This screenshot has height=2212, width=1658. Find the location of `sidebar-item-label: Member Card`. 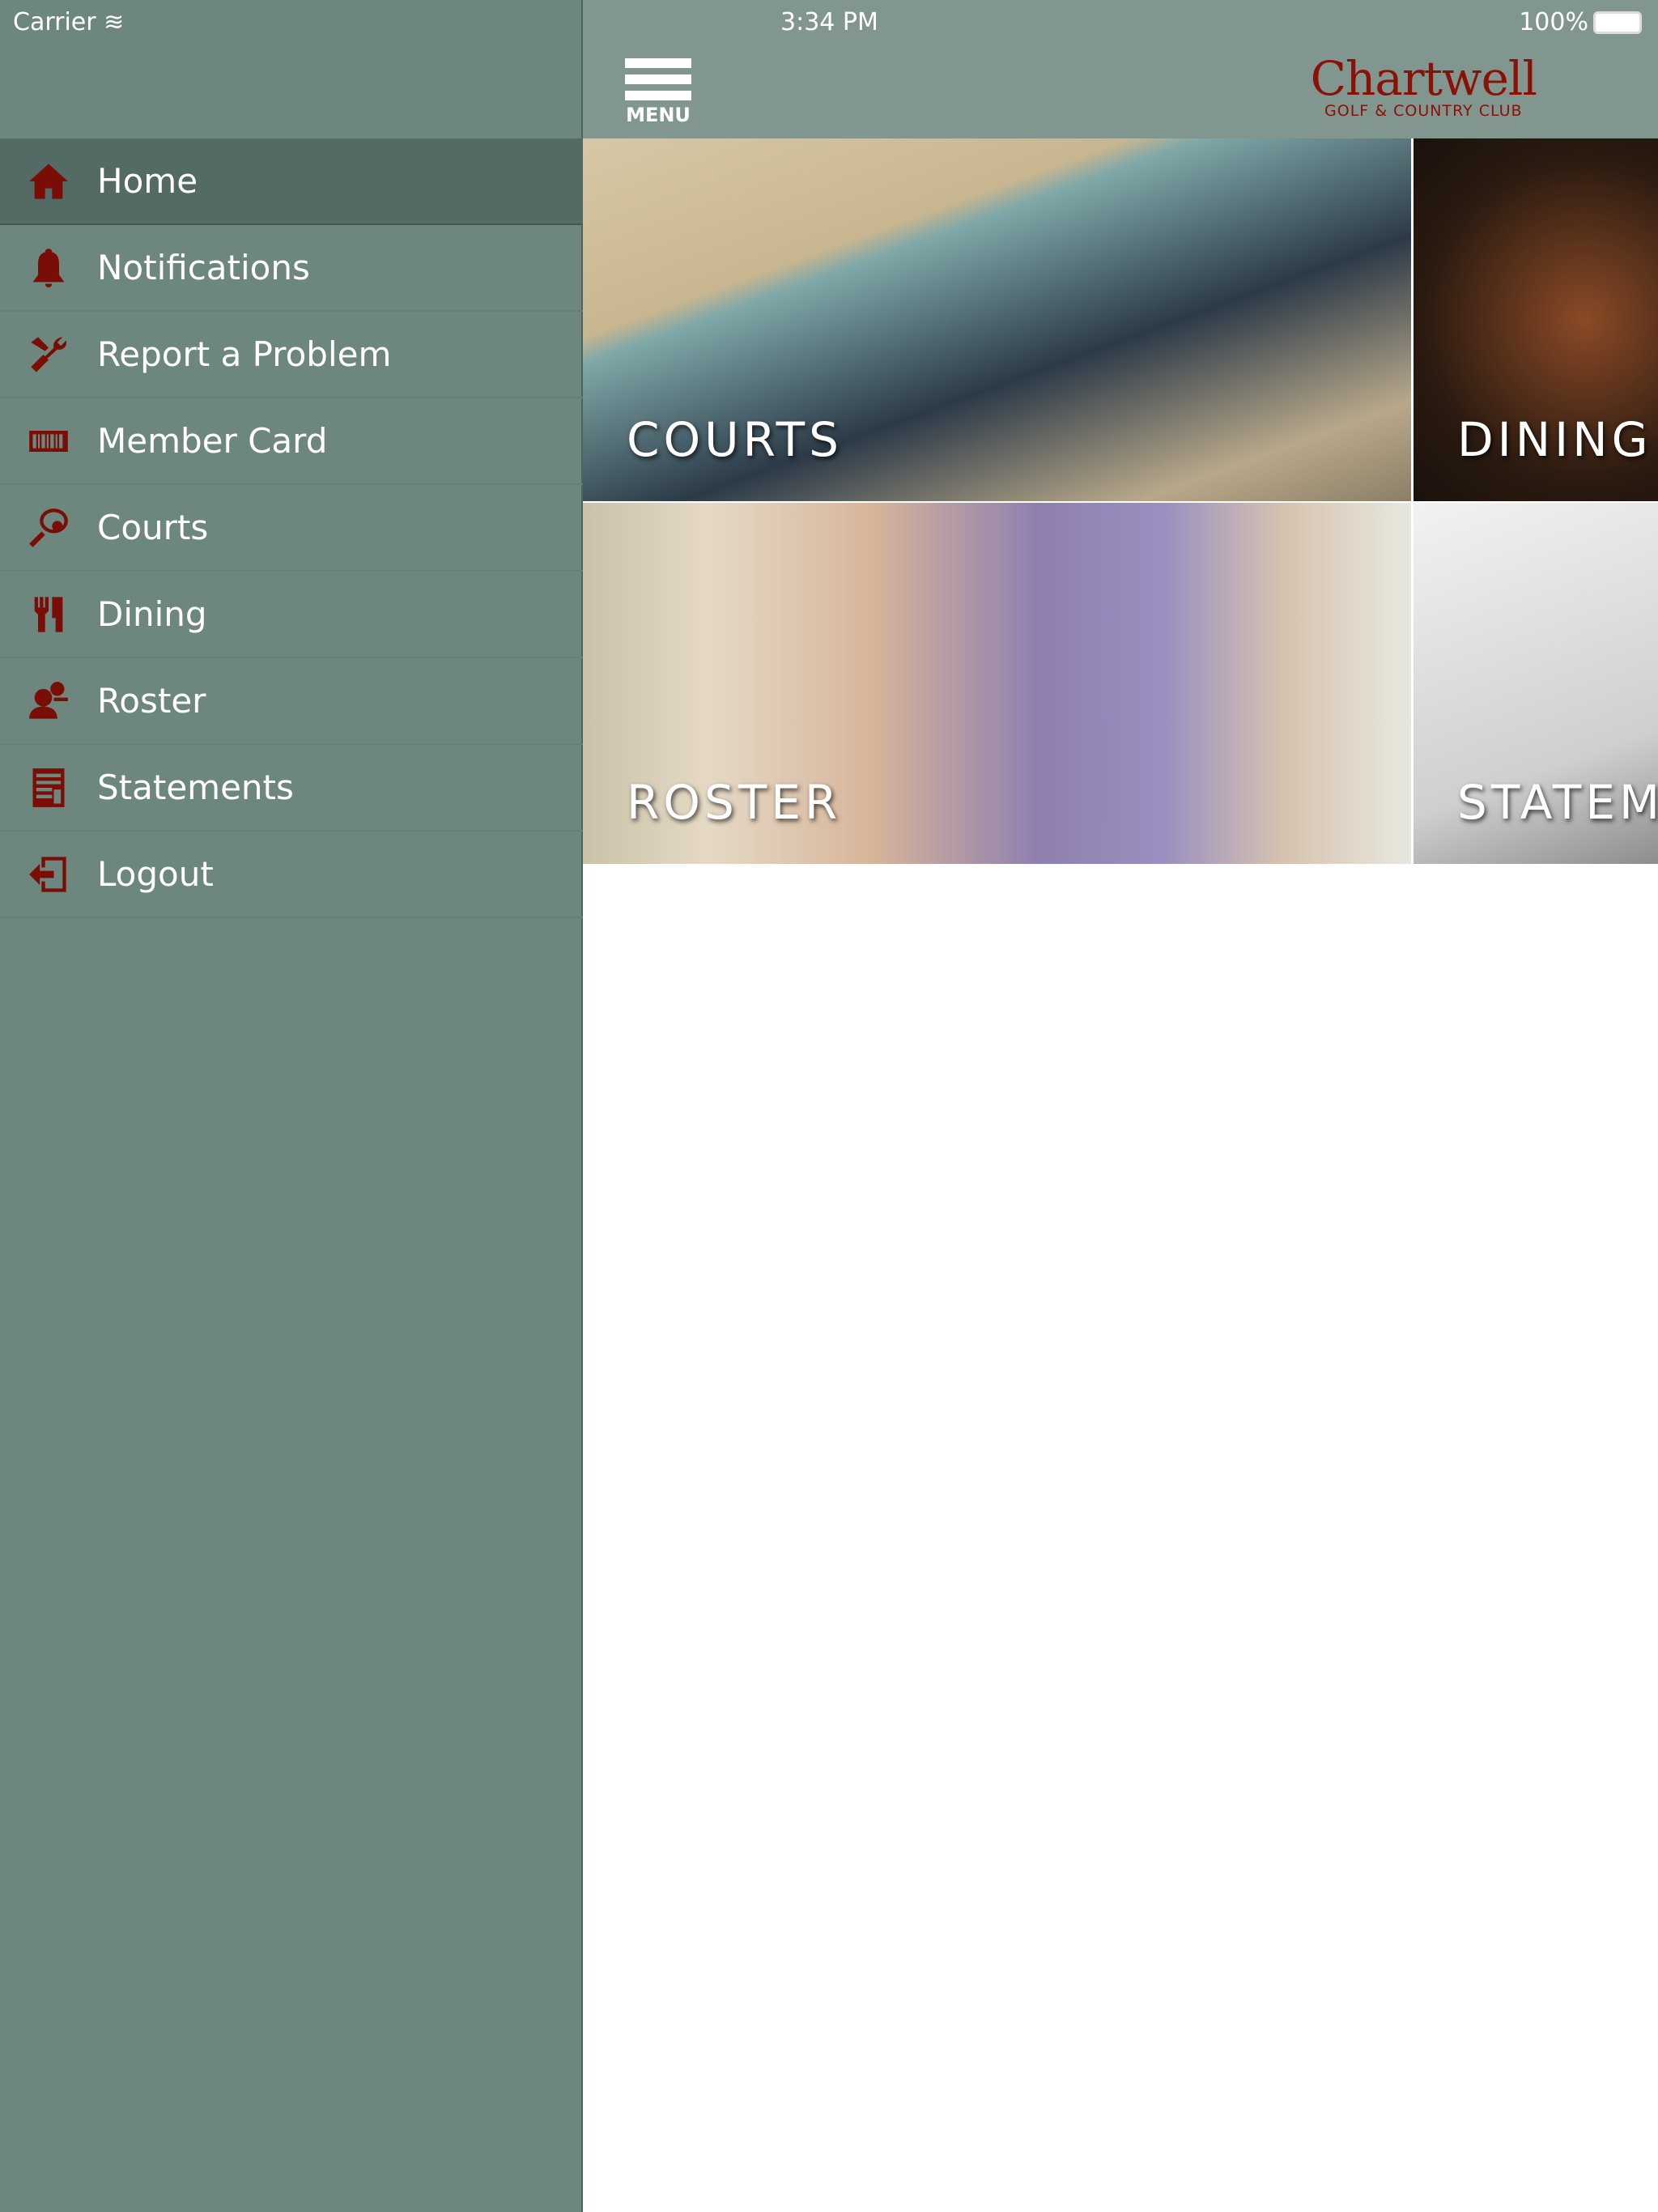

sidebar-item-label: Member Card is located at coordinates (212, 441).